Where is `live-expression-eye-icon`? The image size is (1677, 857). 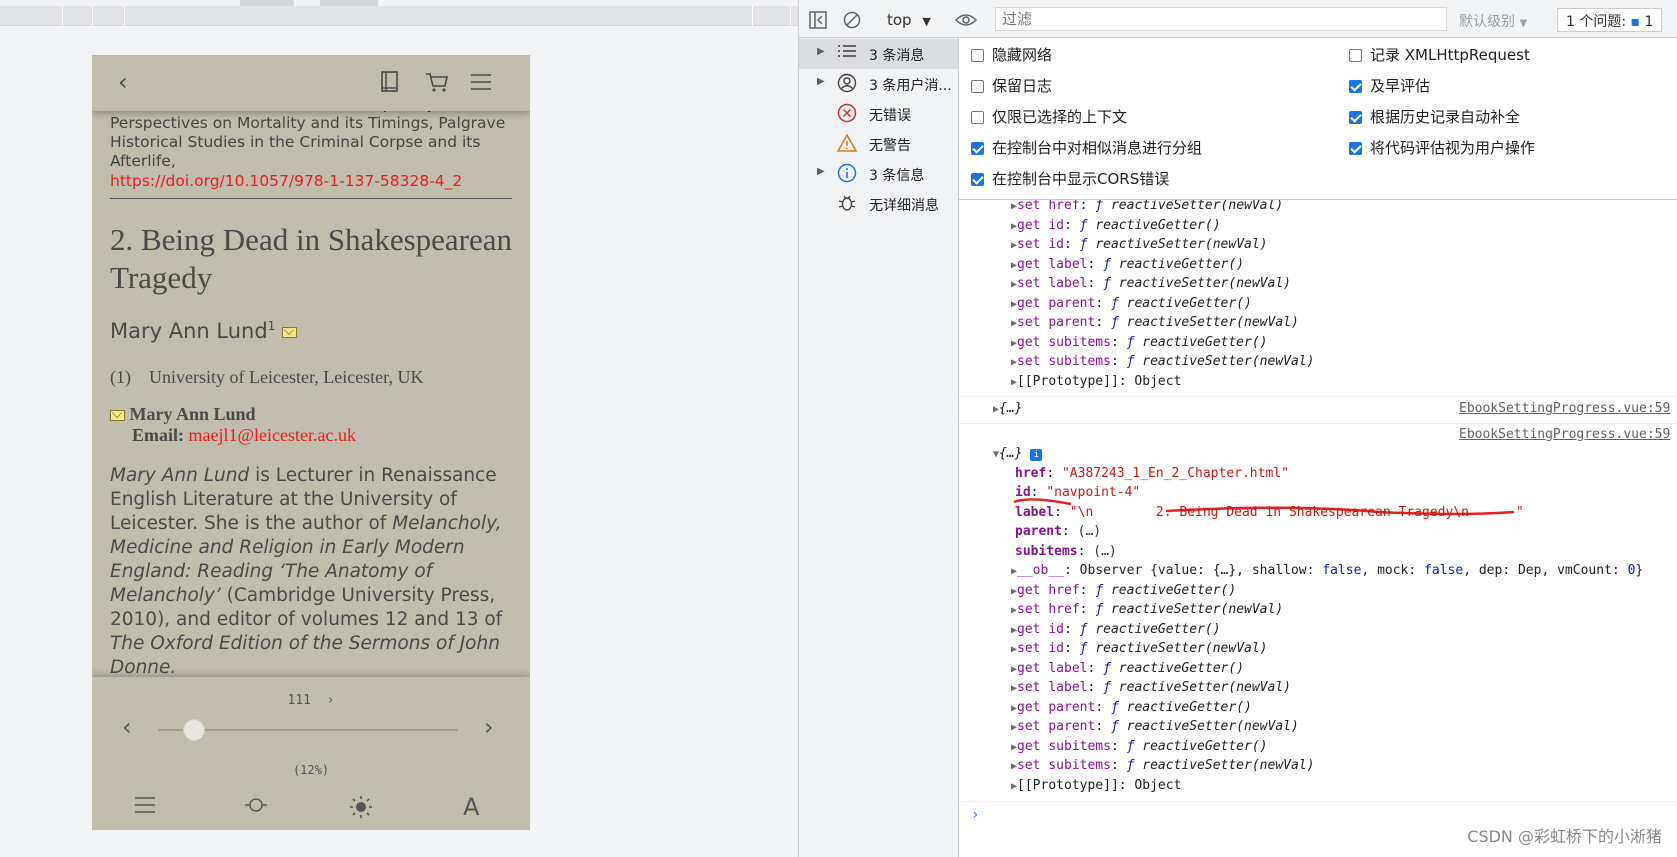 live-expression-eye-icon is located at coordinates (966, 20).